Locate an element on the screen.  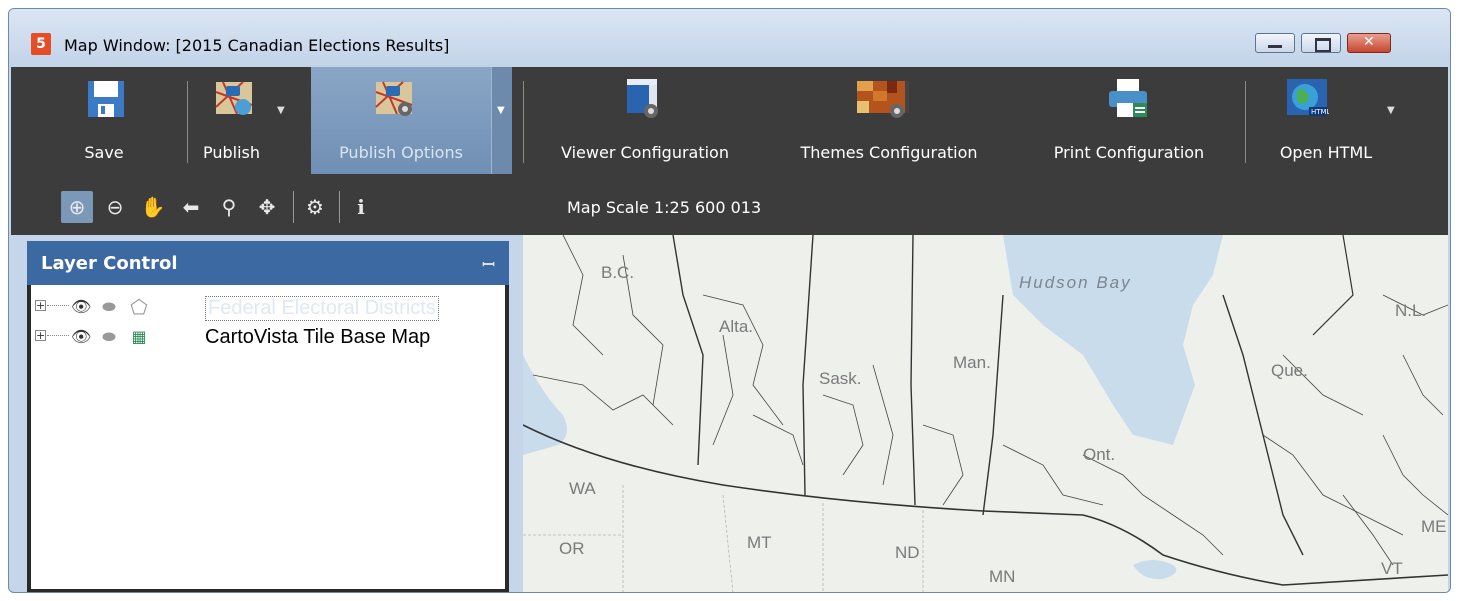
floppy-disk-icon is located at coordinates (106, 99).